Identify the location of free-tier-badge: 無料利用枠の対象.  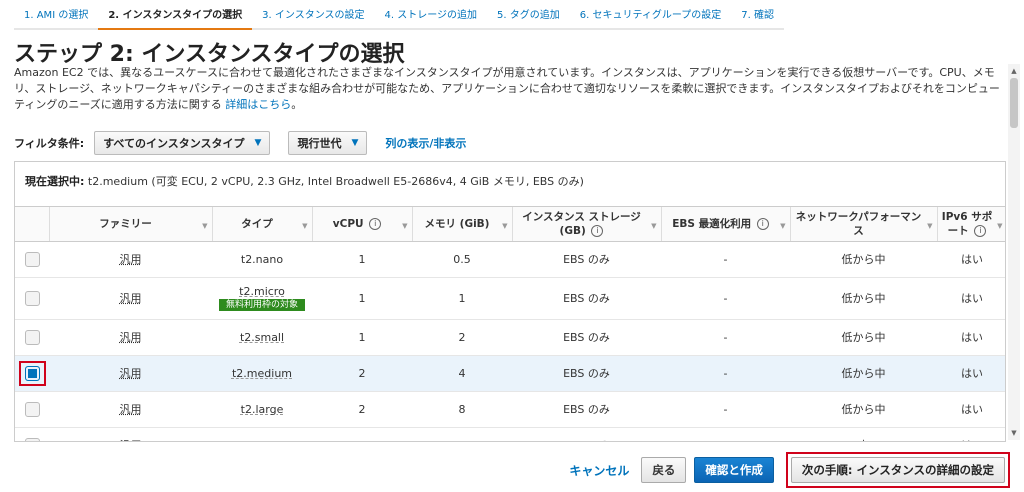
(262, 305).